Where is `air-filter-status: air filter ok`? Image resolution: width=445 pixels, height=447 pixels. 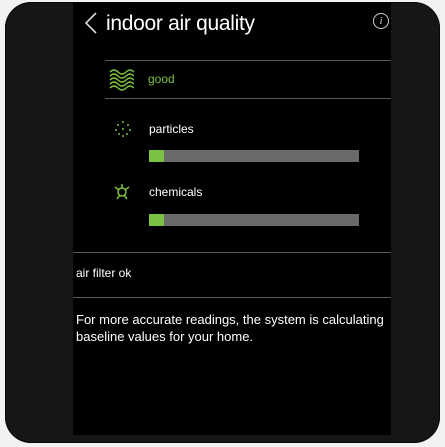
air-filter-status: air filter ok is located at coordinates (104, 273).